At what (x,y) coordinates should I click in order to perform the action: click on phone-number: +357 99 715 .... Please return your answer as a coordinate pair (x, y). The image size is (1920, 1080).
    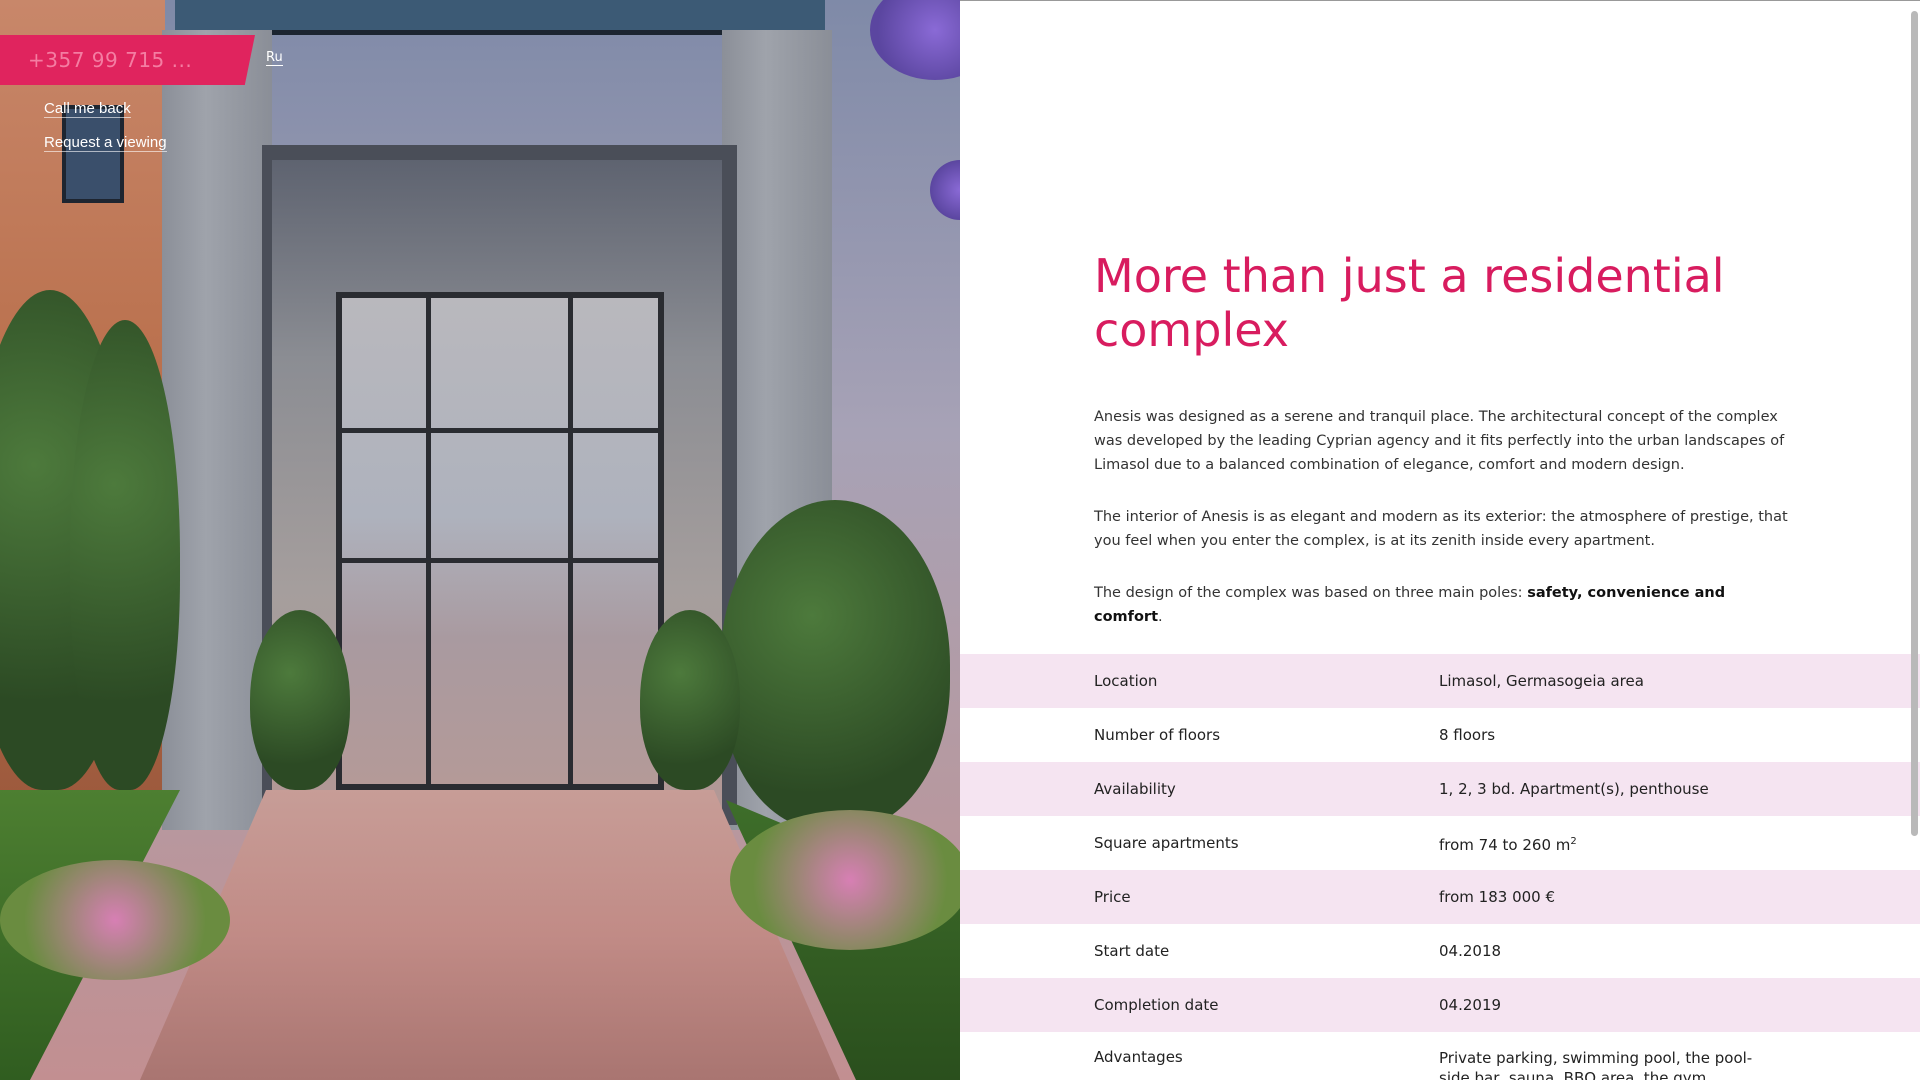
    Looking at the image, I should click on (110, 60).